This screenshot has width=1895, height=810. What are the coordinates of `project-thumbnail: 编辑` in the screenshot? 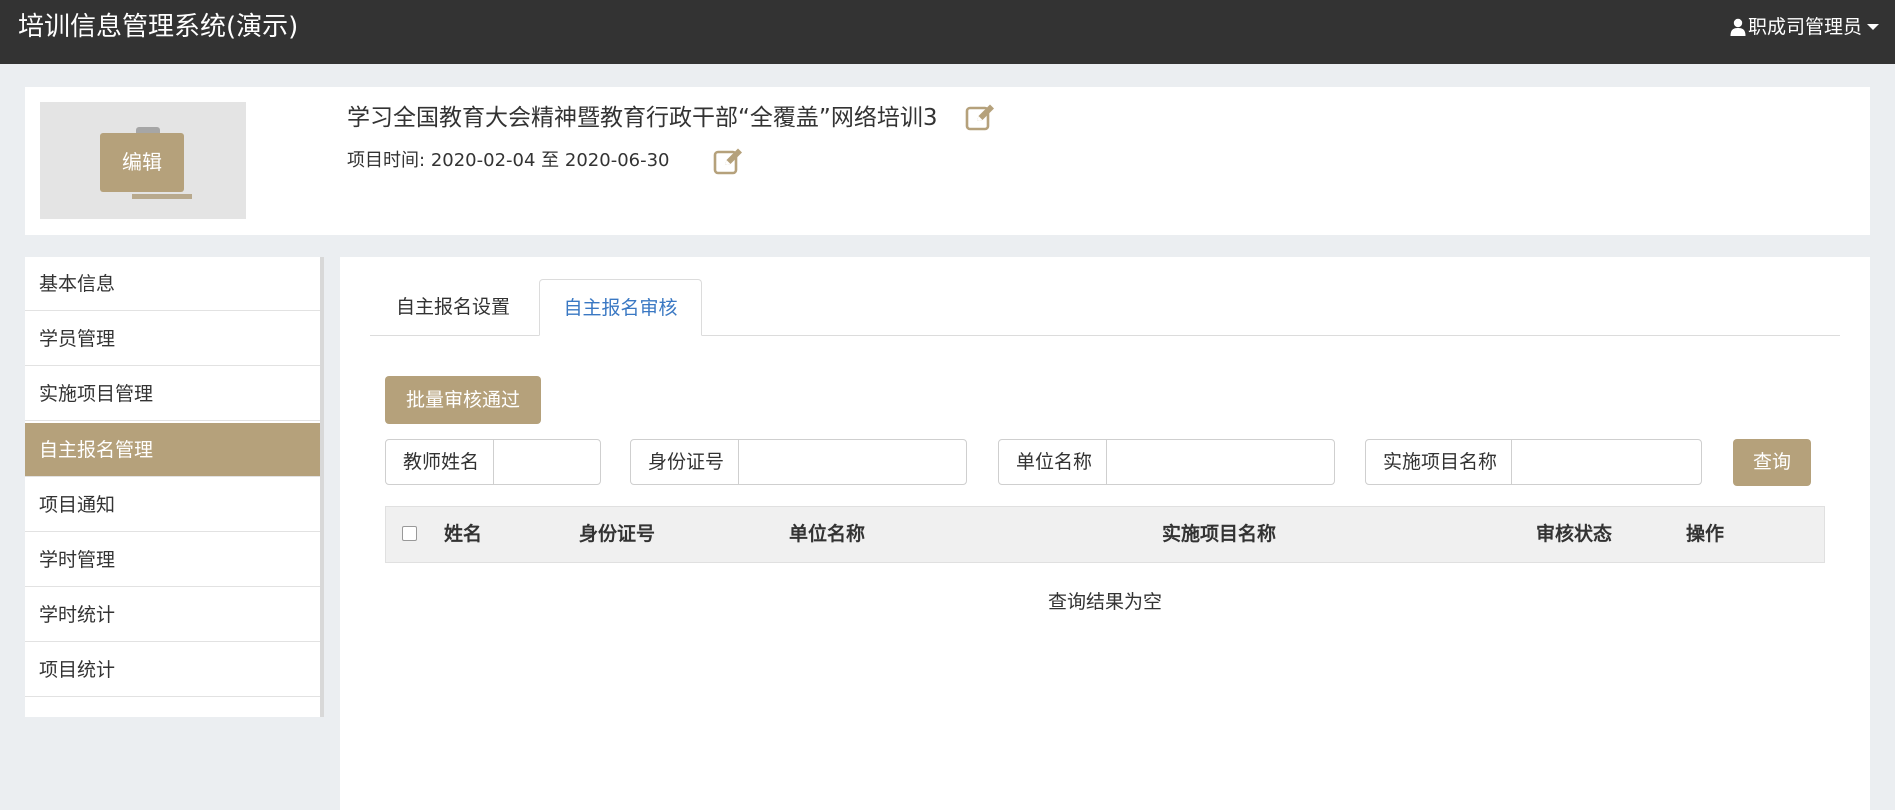 It's located at (143, 160).